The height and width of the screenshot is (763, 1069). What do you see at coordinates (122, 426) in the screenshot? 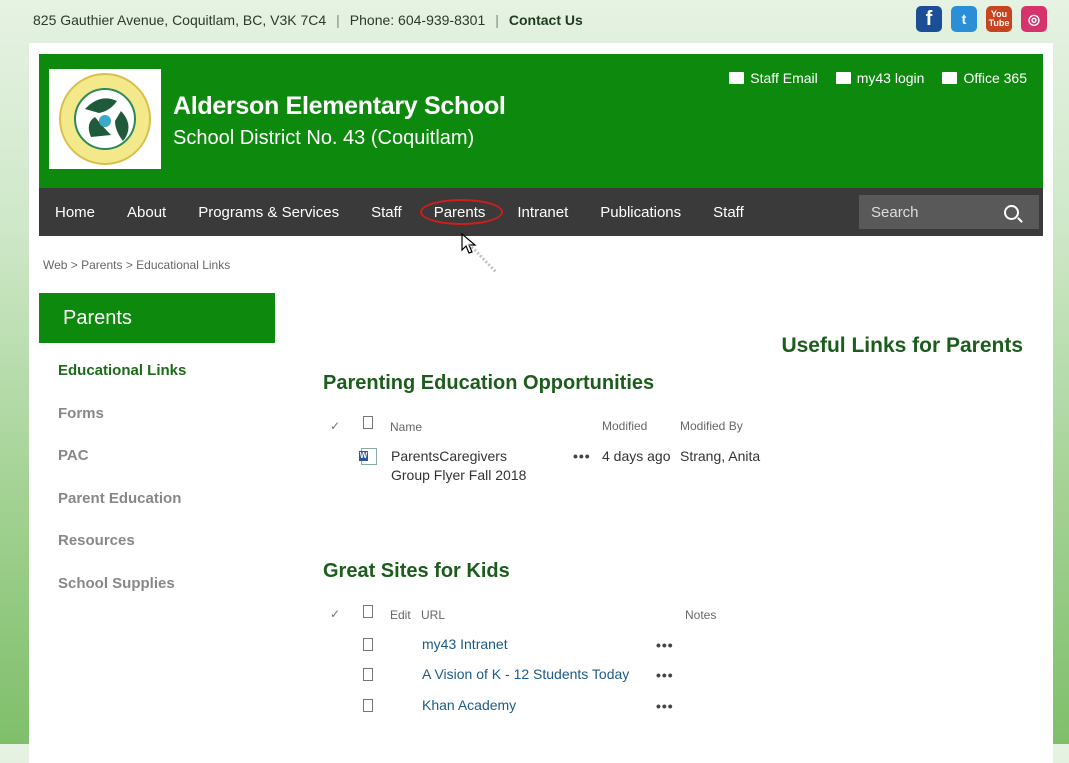
I see `sidebar-item-forms: Forms` at bounding box center [122, 426].